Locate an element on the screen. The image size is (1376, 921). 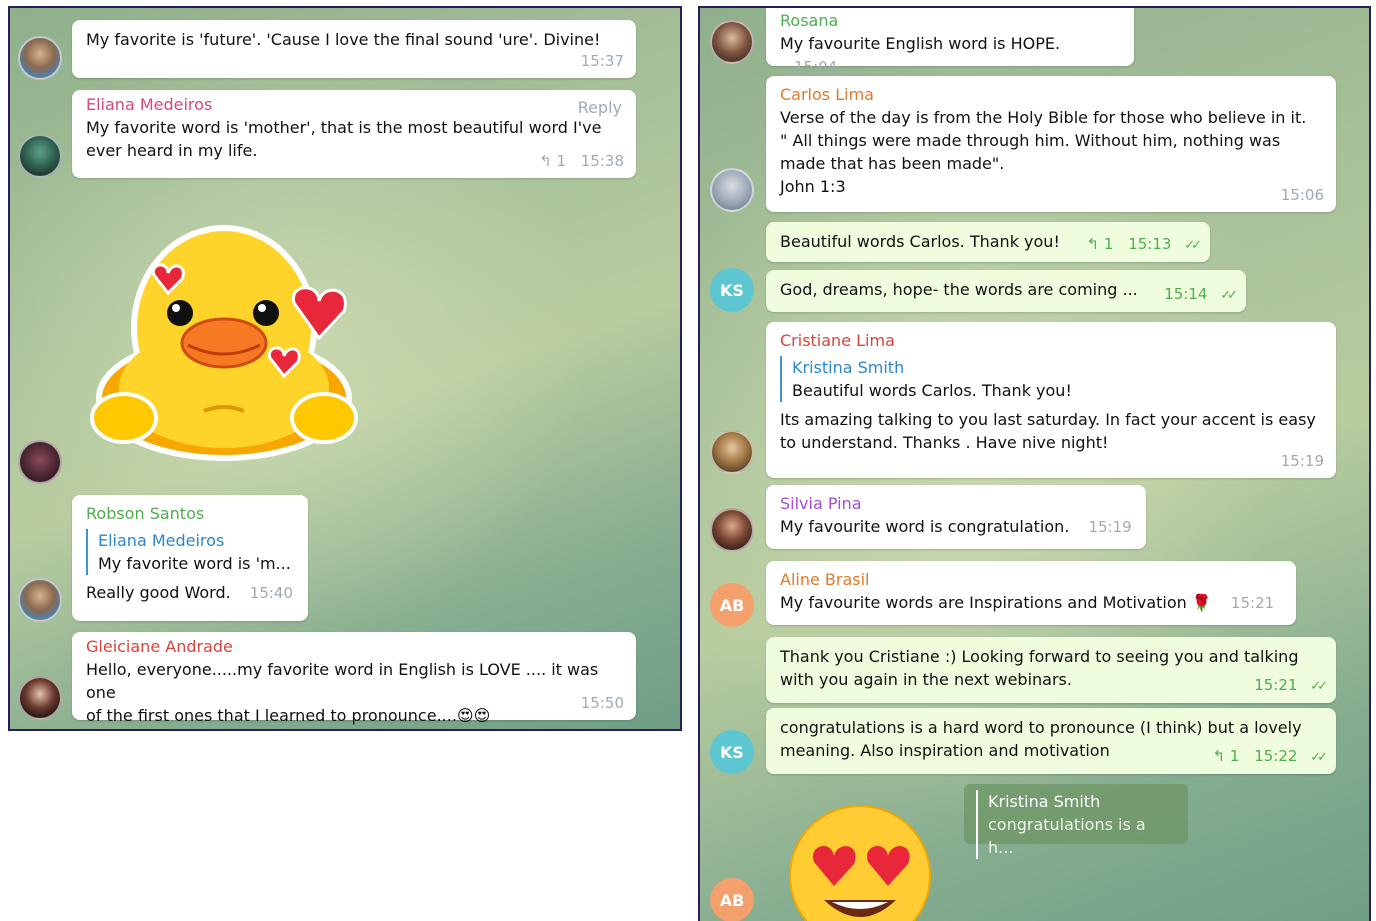
message-time: 15:40 is located at coordinates (271, 593).